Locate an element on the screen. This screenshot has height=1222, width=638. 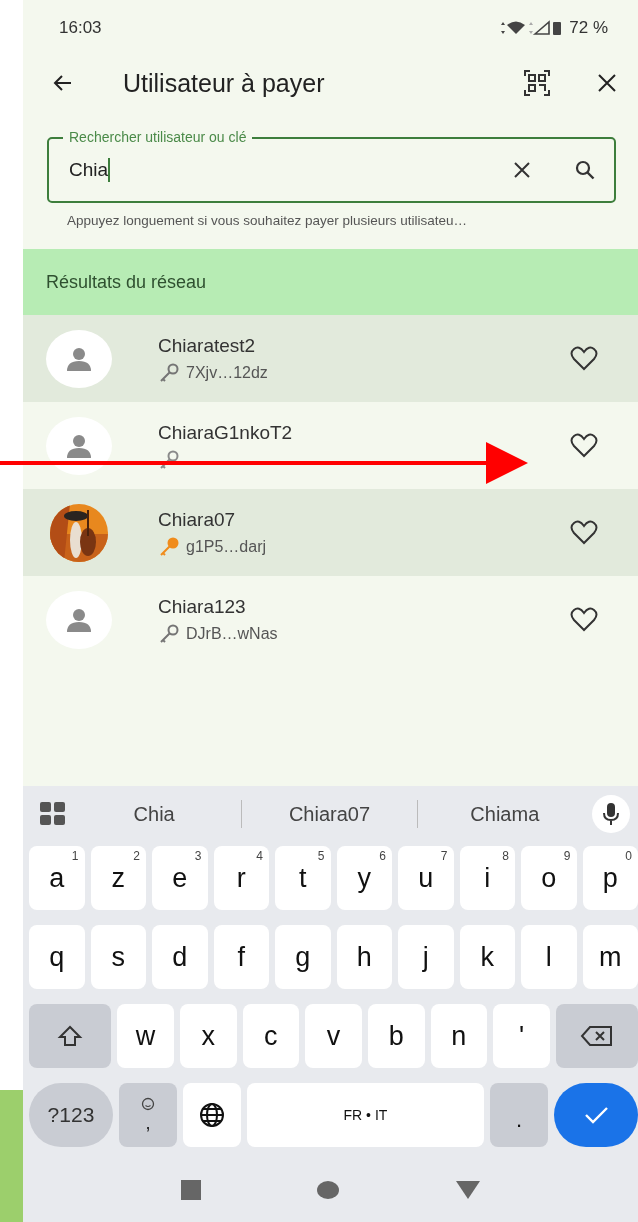
home-icon is located at coordinates (328, 1190).